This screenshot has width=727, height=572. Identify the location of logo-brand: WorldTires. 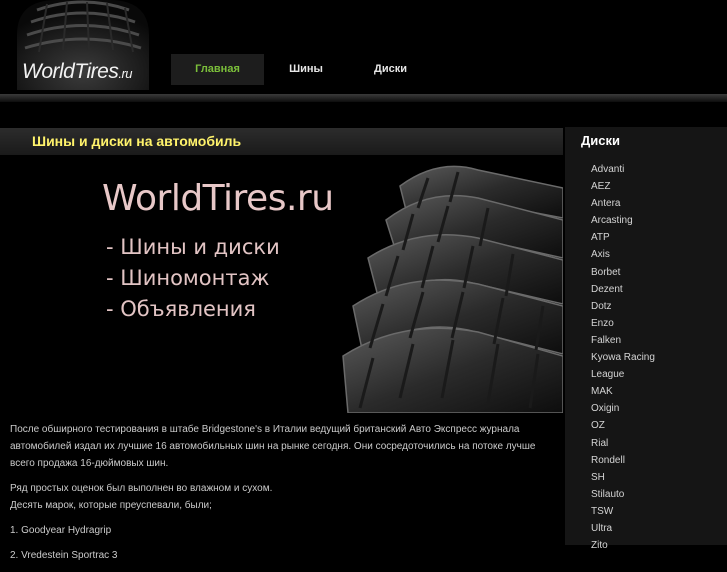
(70, 71).